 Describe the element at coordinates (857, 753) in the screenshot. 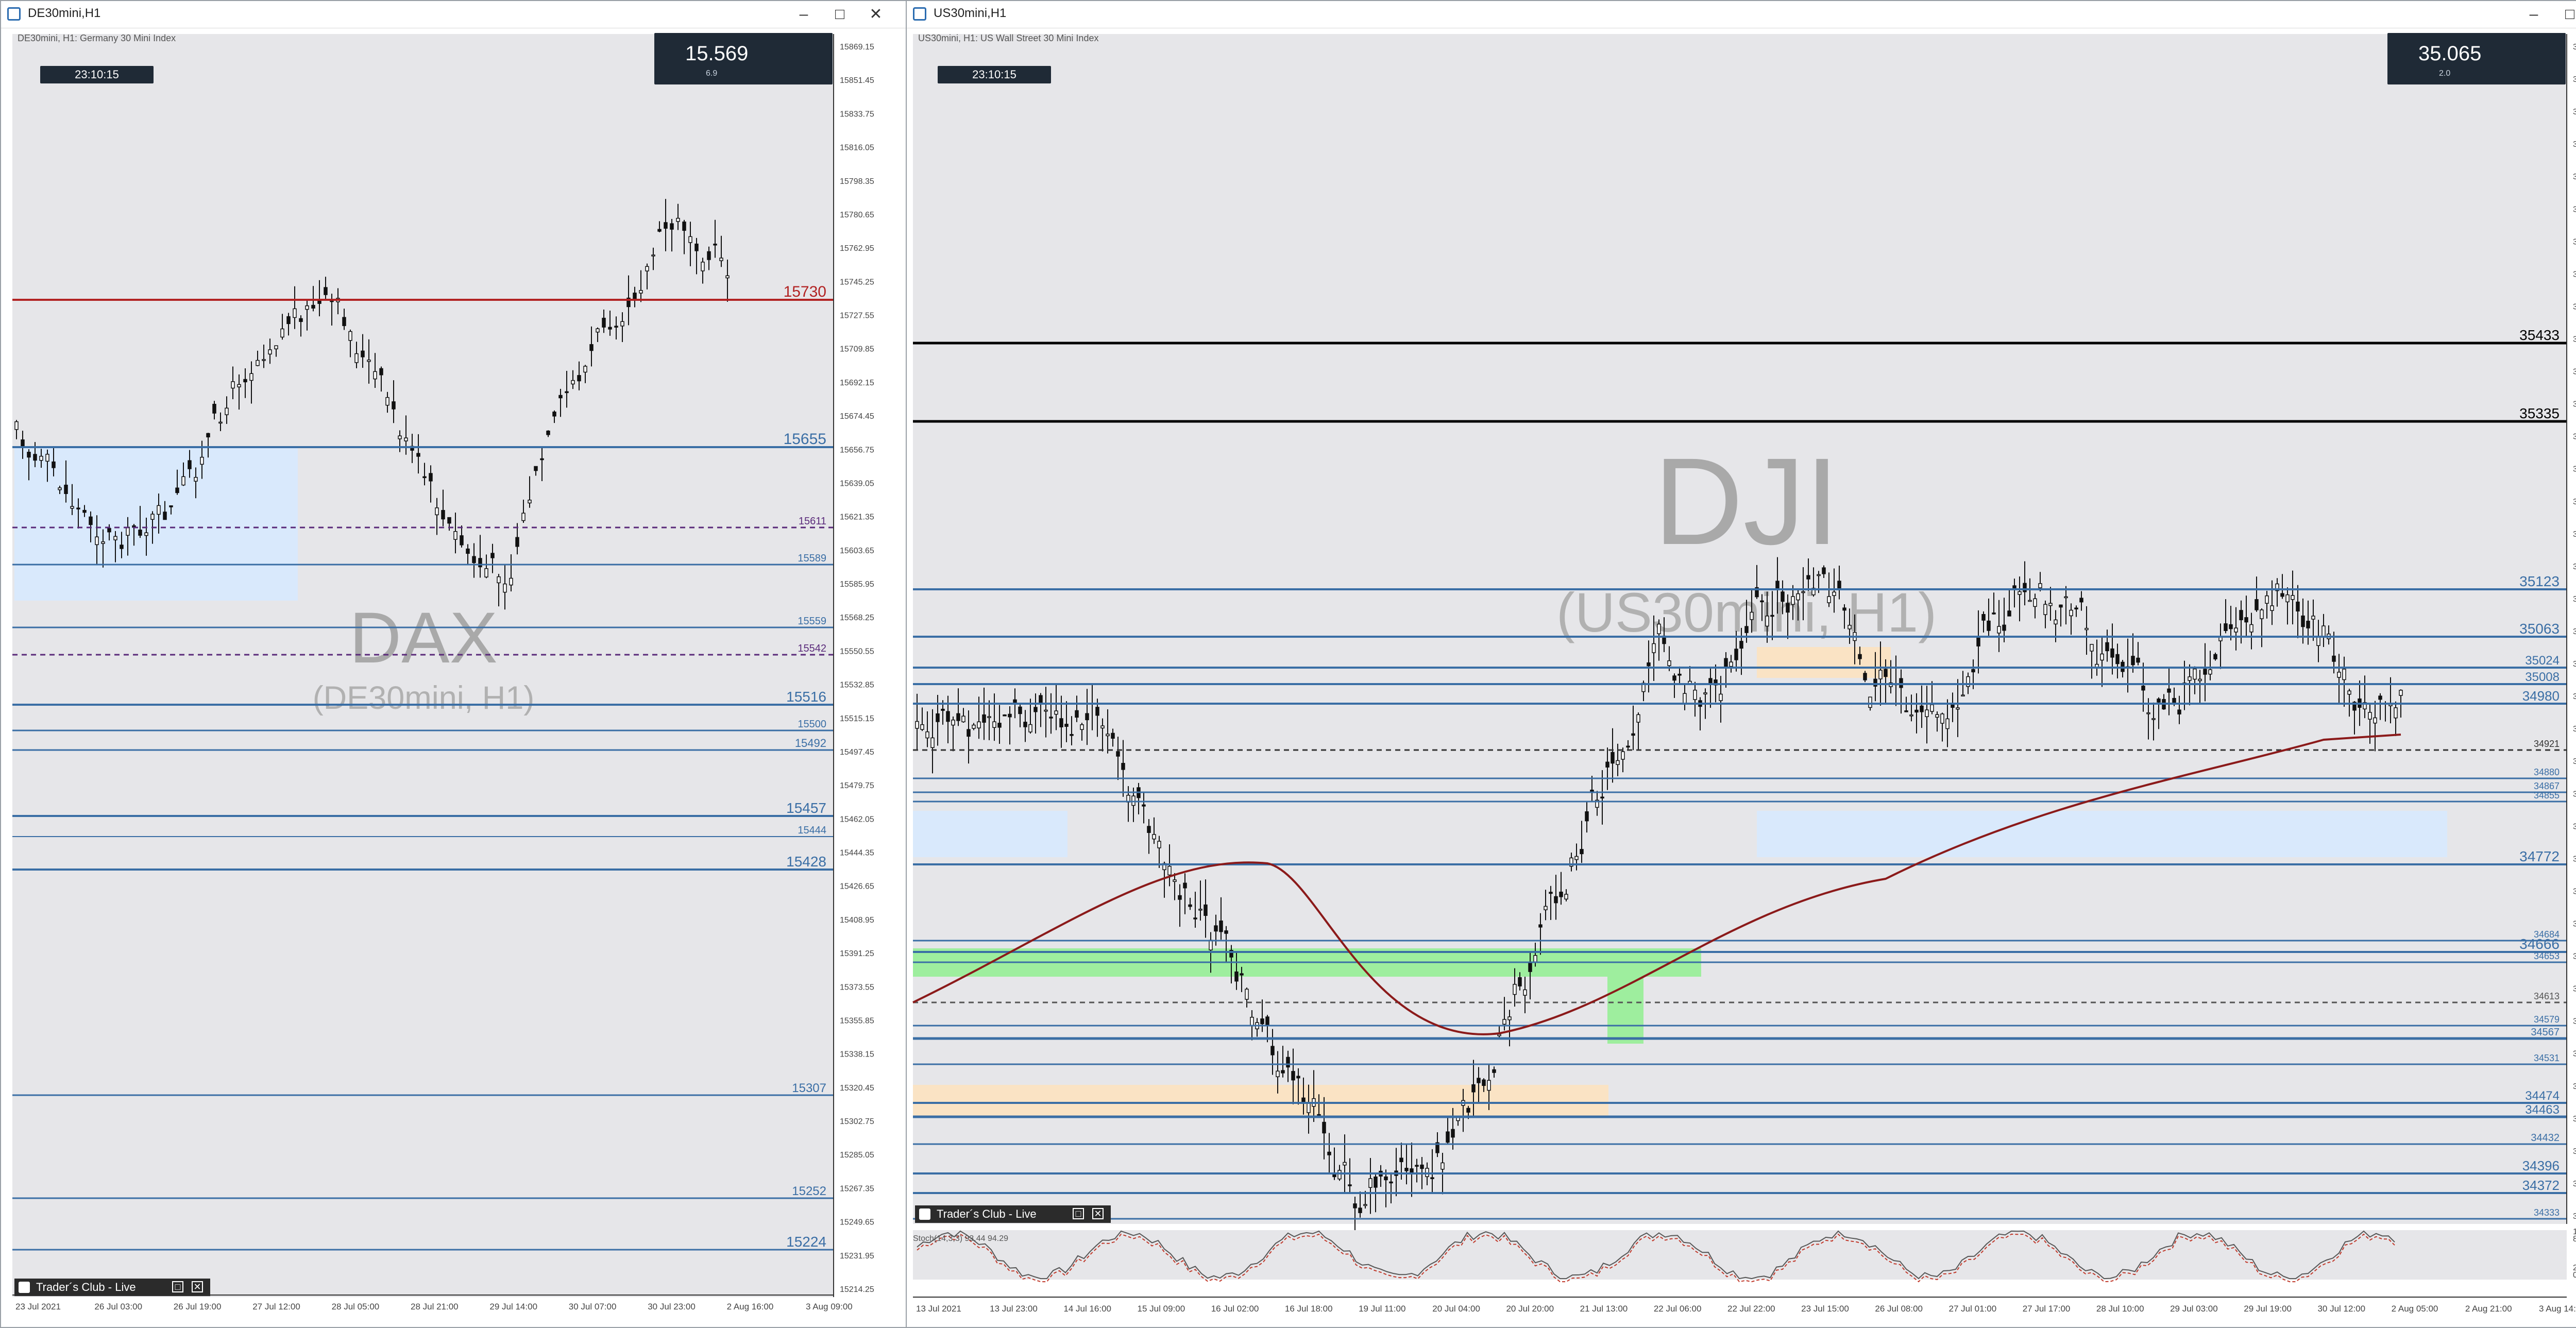

I see `price-axis-label: 15497.45` at that location.